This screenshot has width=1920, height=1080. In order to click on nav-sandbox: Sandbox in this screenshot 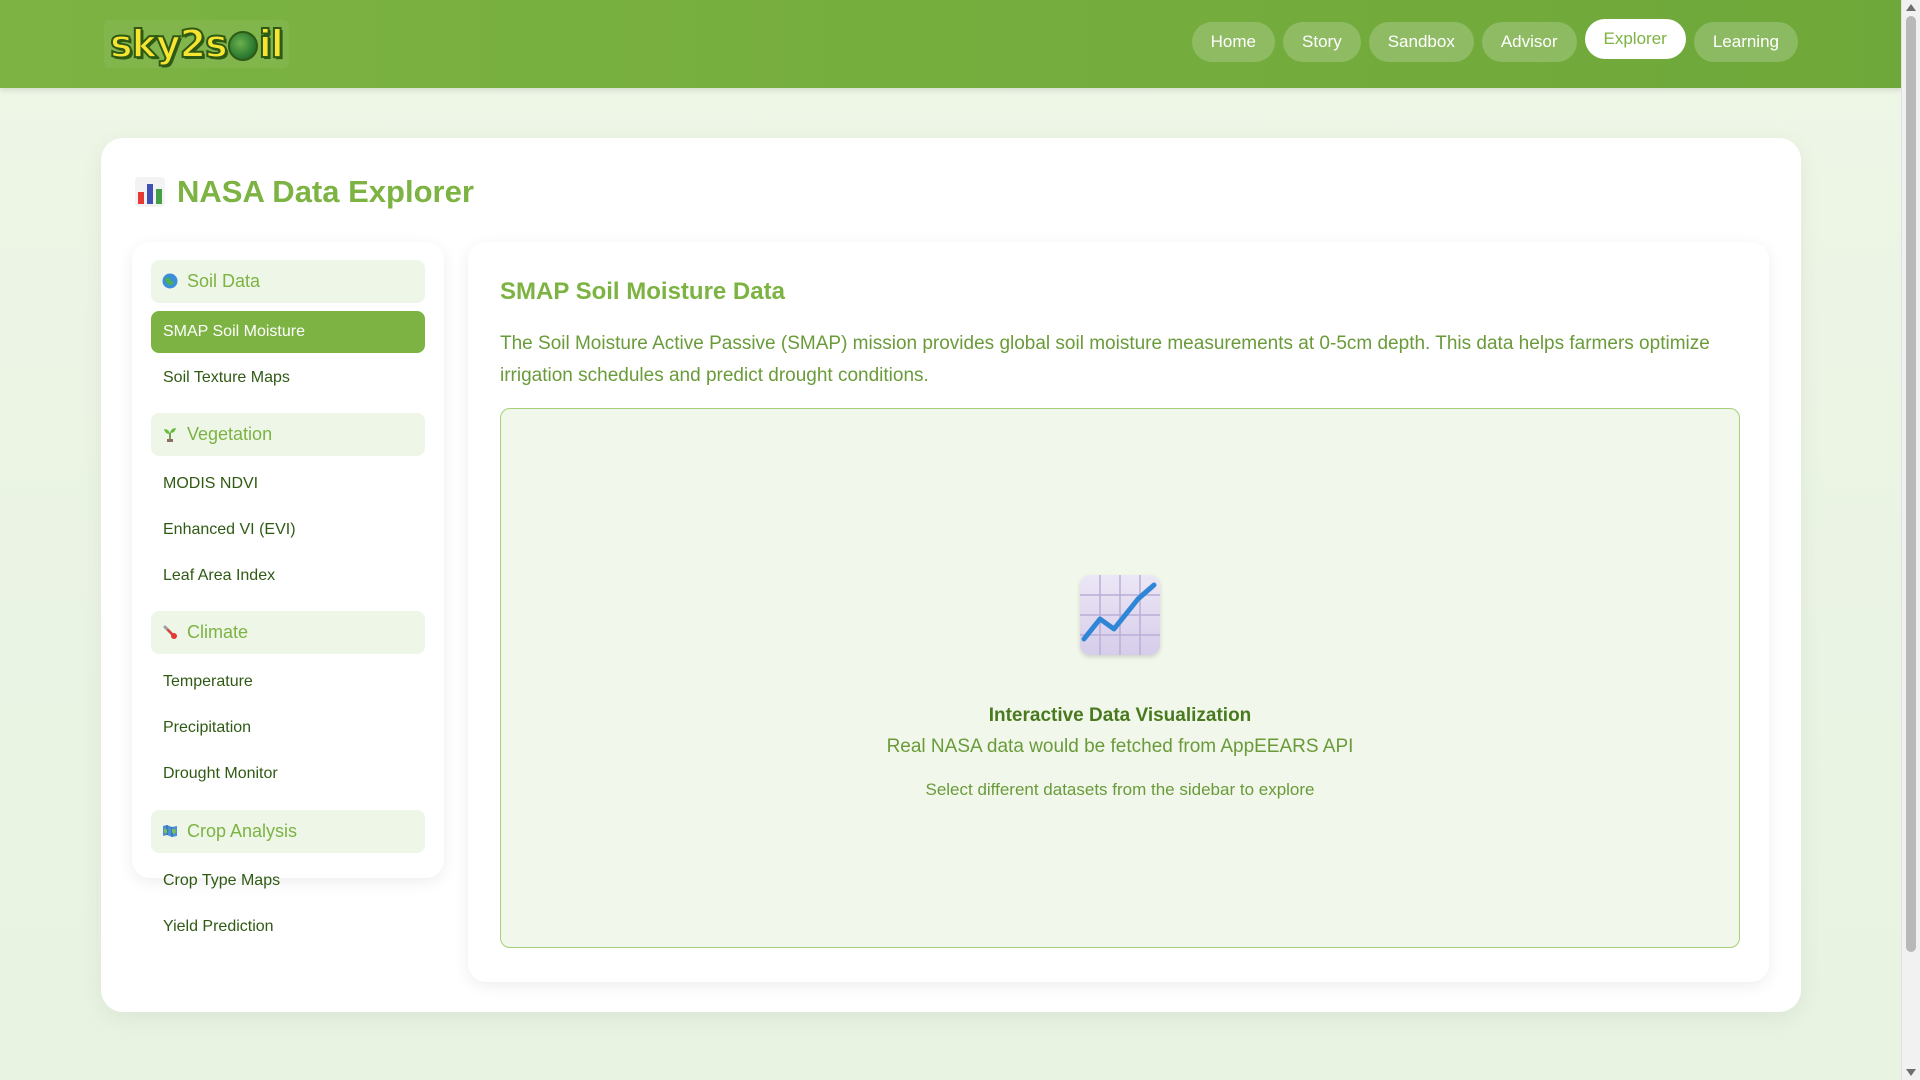, I will do `click(1421, 42)`.